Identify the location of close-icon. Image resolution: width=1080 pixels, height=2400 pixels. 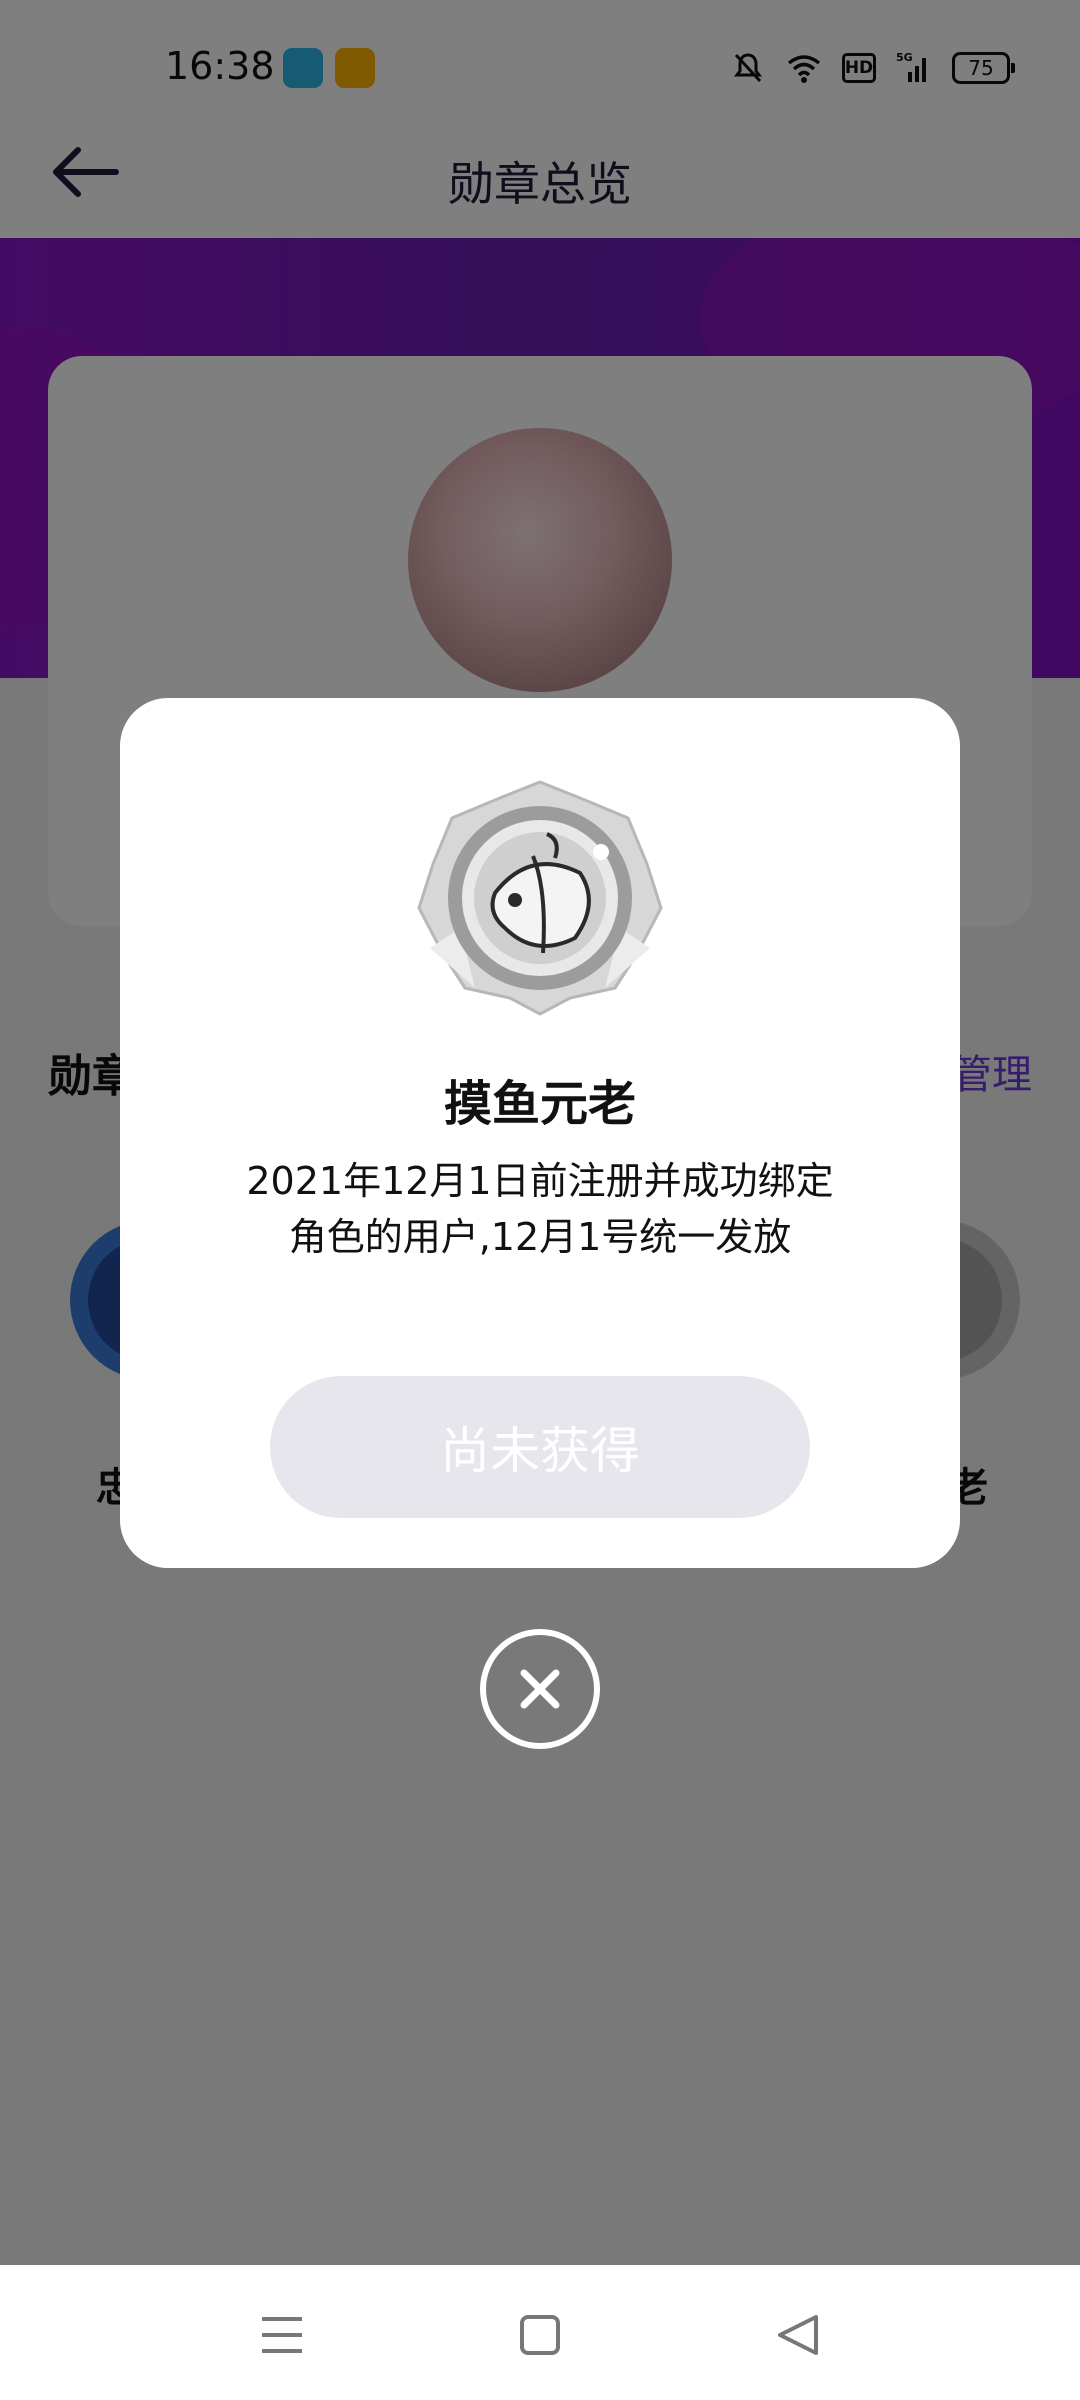
(540, 1689).